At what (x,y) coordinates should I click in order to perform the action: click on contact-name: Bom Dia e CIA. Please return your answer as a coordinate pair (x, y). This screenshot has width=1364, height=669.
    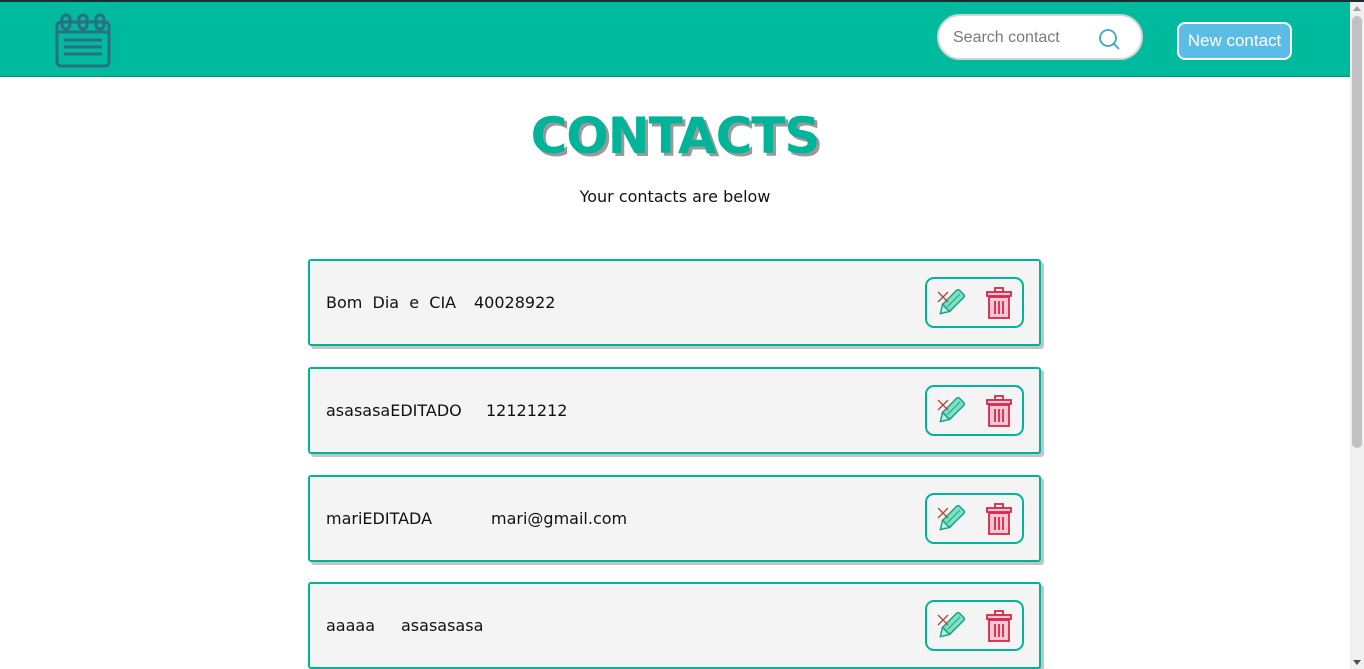
    Looking at the image, I should click on (391, 302).